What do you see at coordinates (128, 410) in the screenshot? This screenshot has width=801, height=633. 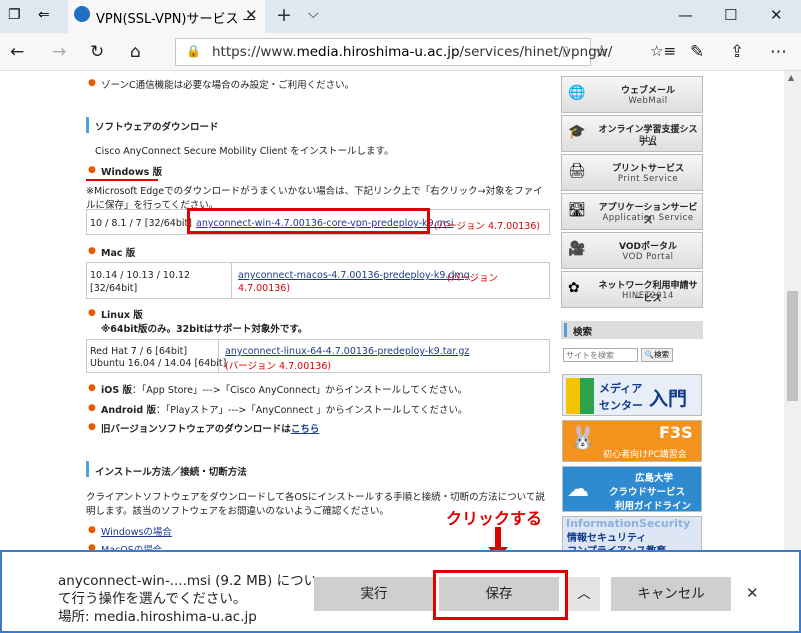 I see `android-label: Android 版` at bounding box center [128, 410].